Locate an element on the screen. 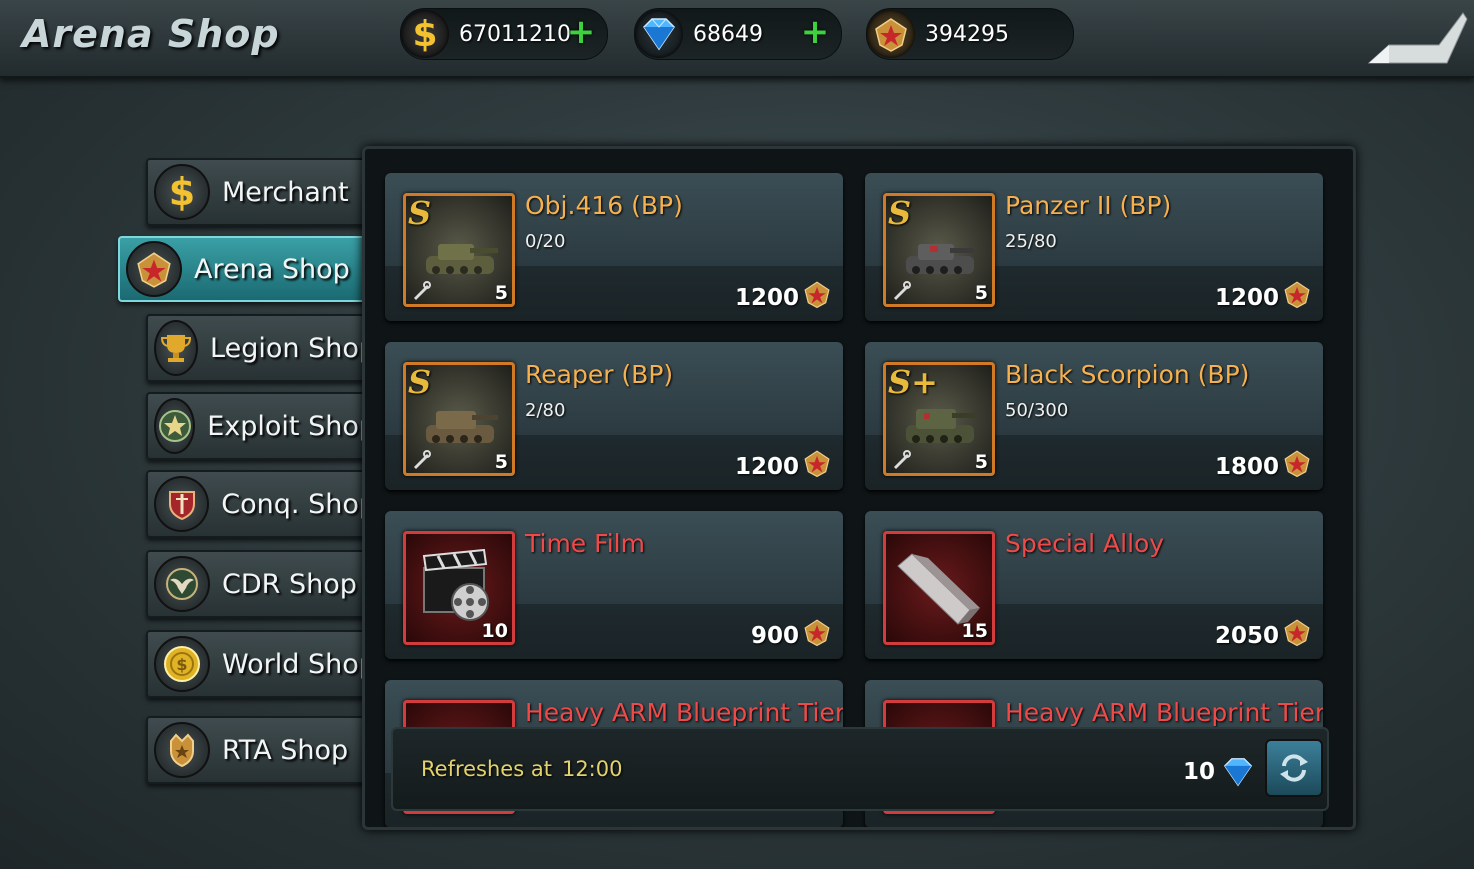 The image size is (1474, 869). back-button is located at coordinates (1414, 35).